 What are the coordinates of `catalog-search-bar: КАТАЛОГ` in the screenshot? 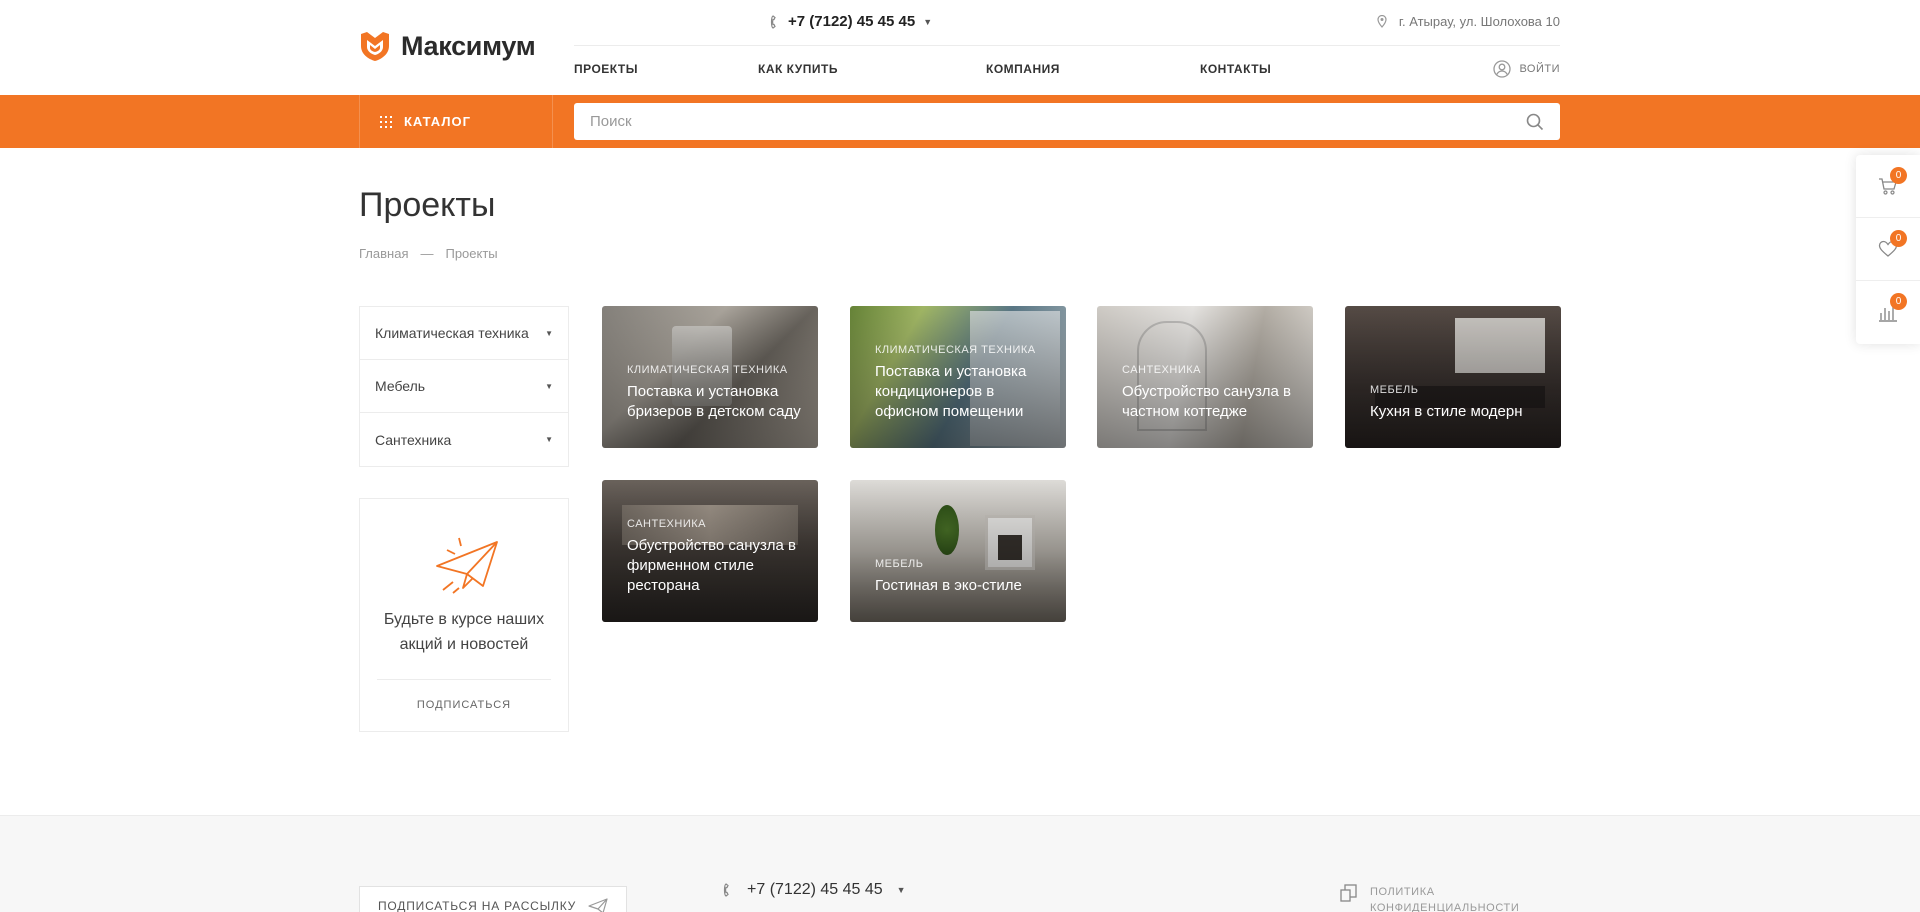 It's located at (960, 121).